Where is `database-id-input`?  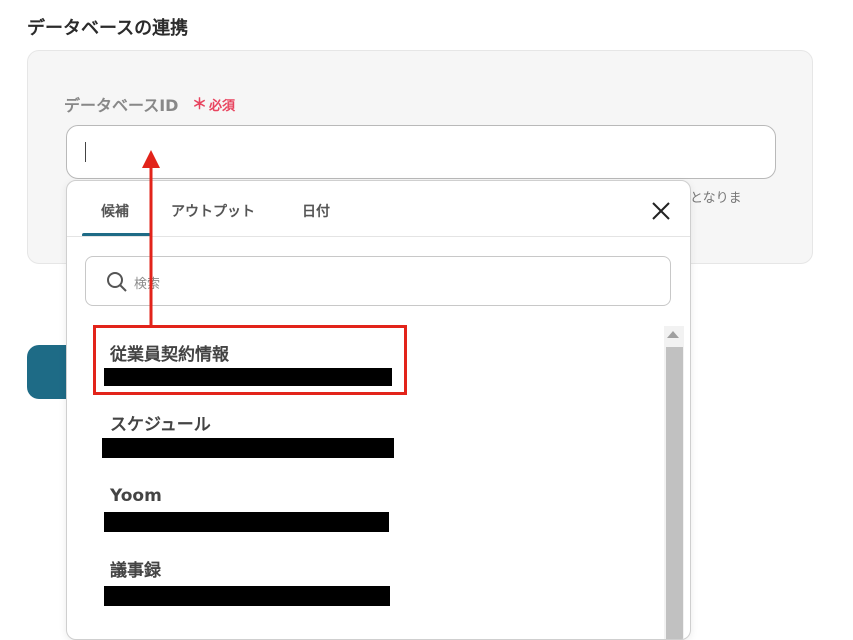 database-id-input is located at coordinates (421, 152).